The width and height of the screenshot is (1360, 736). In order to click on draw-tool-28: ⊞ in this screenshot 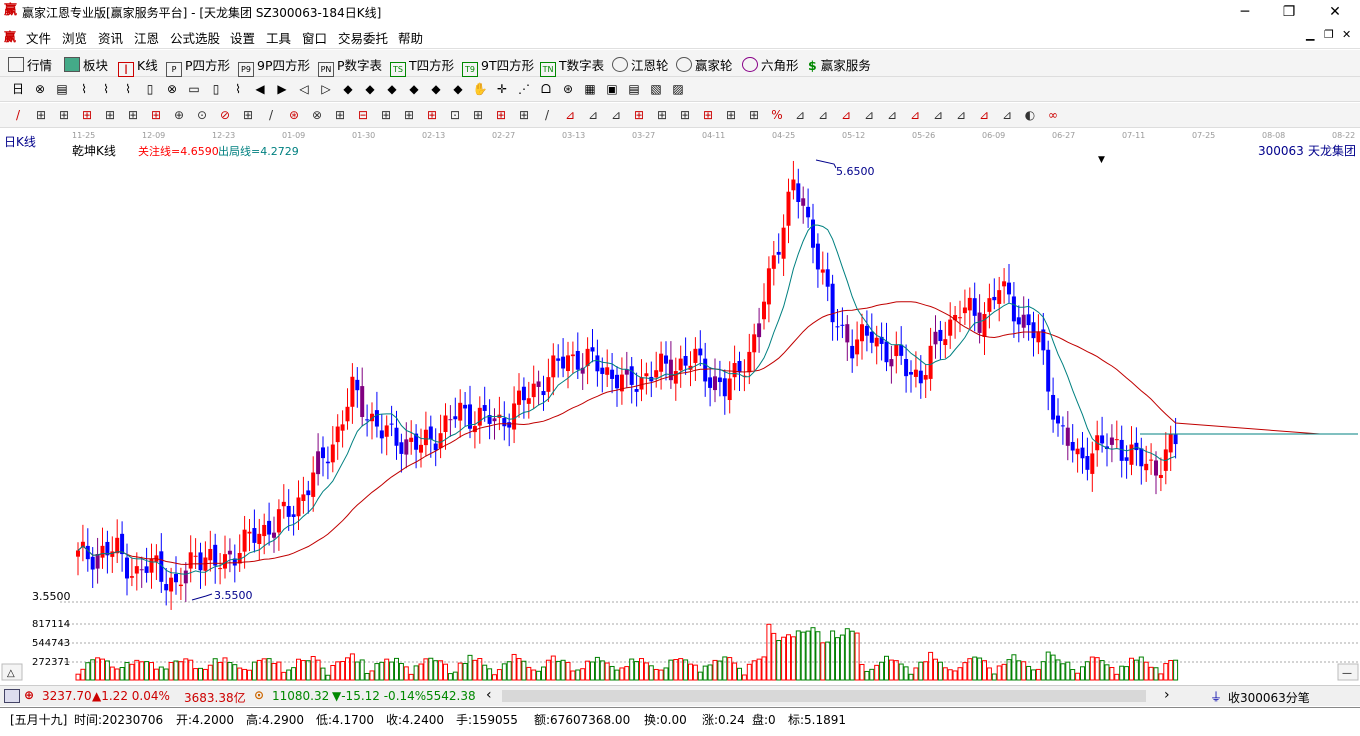, I will do `click(662, 115)`.